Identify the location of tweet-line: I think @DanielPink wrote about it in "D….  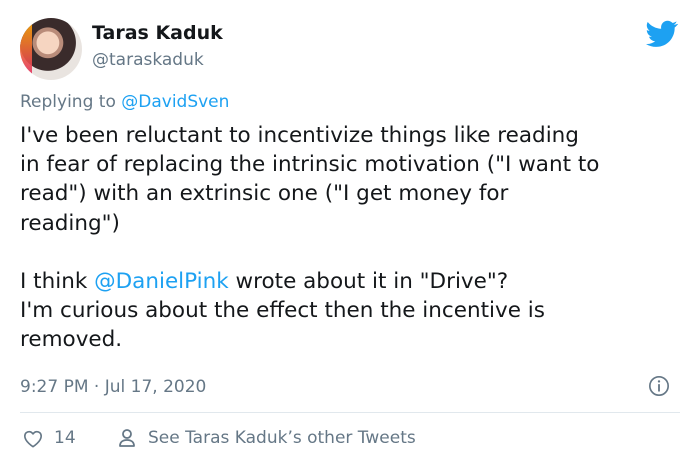
(350, 281).